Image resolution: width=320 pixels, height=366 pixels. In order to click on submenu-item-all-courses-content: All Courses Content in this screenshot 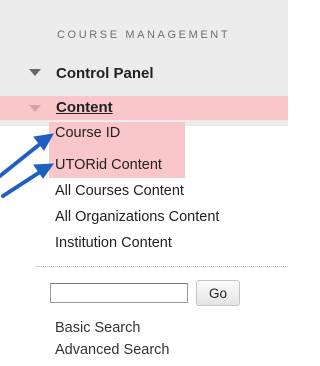, I will do `click(119, 191)`.